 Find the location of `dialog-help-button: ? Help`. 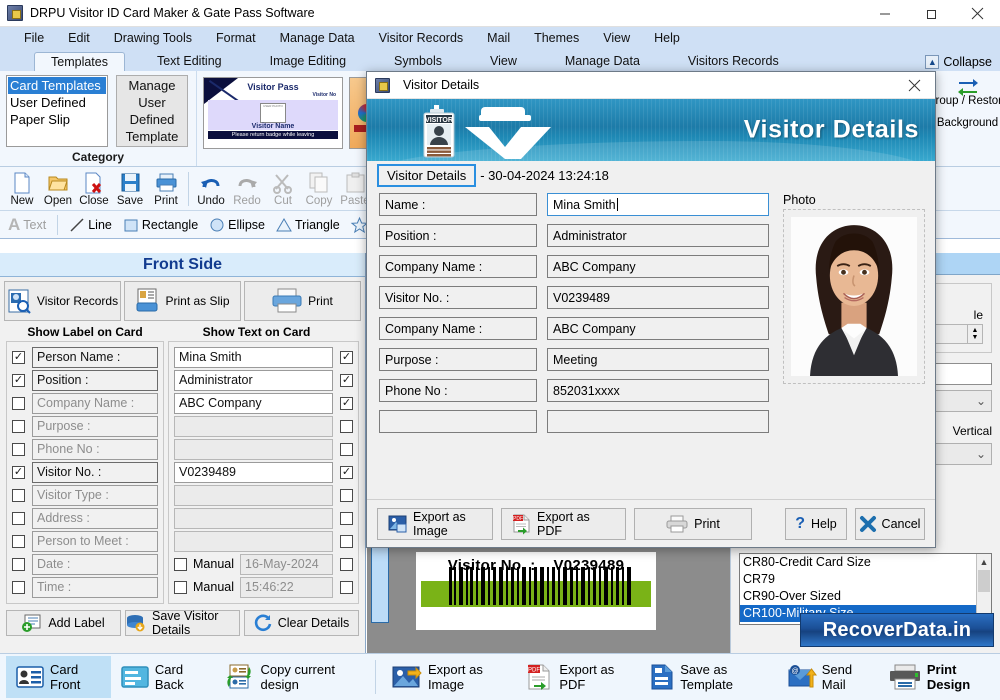

dialog-help-button: ? Help is located at coordinates (816, 523).